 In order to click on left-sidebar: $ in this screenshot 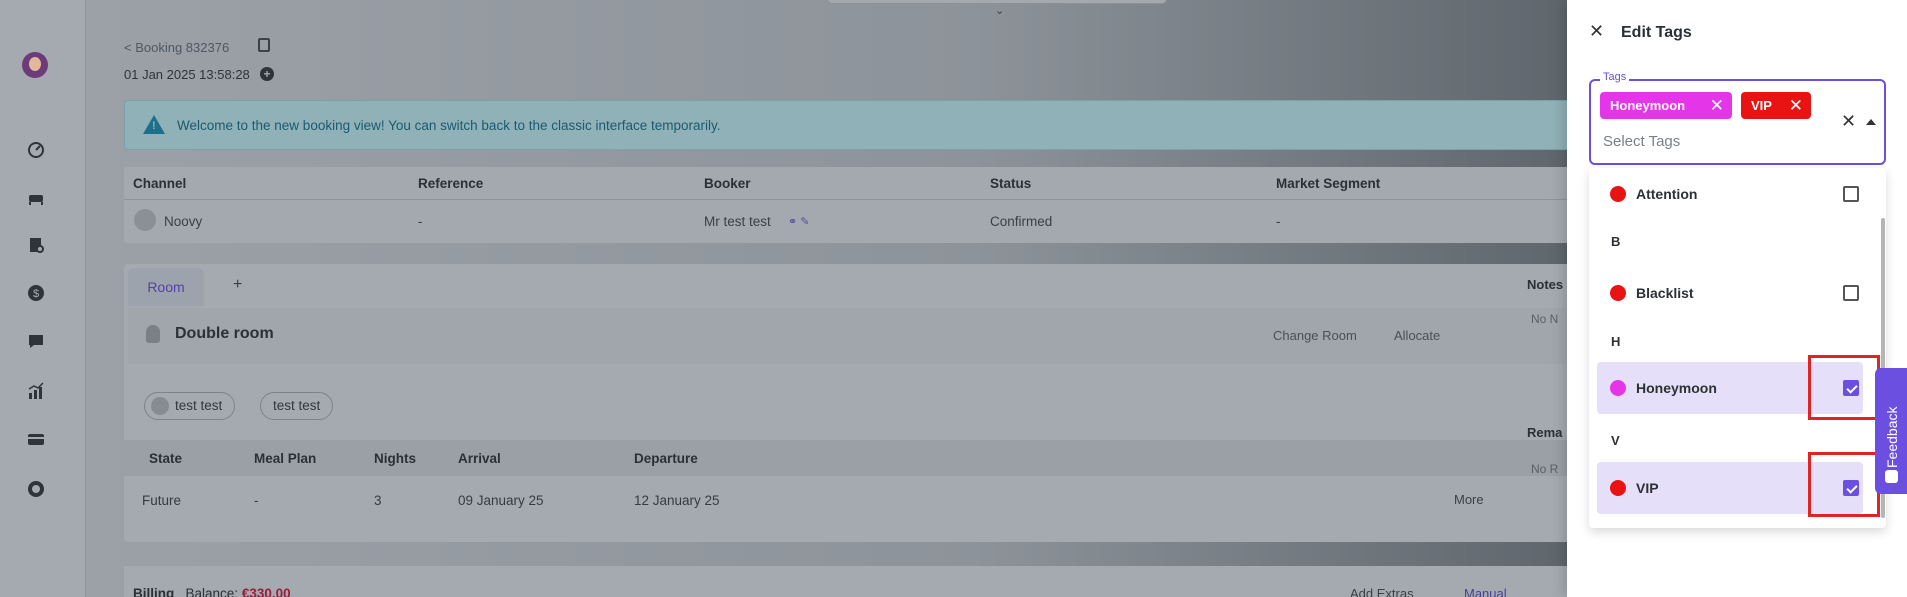, I will do `click(43, 298)`.